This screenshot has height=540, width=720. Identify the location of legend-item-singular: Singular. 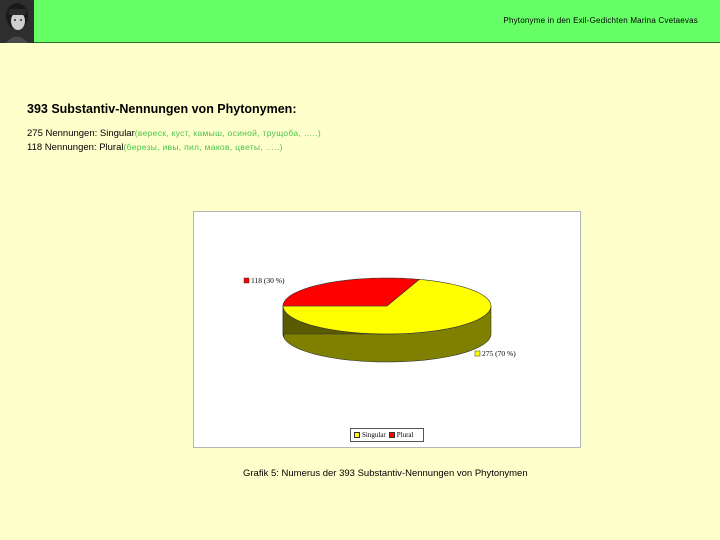
(370, 435).